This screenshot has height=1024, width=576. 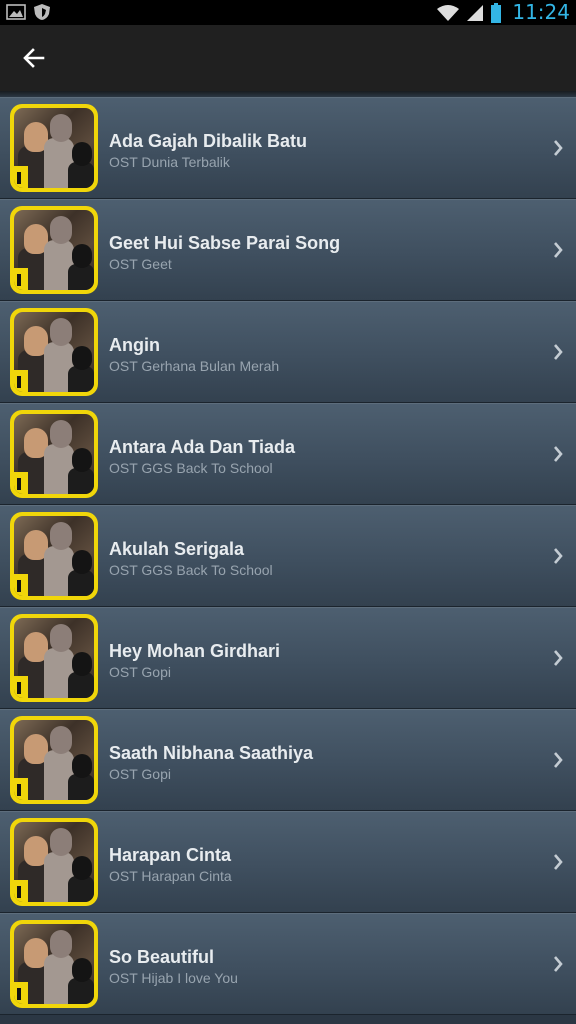 What do you see at coordinates (195, 651) in the screenshot?
I see `song-title: Hey Mohan Girdhari` at bounding box center [195, 651].